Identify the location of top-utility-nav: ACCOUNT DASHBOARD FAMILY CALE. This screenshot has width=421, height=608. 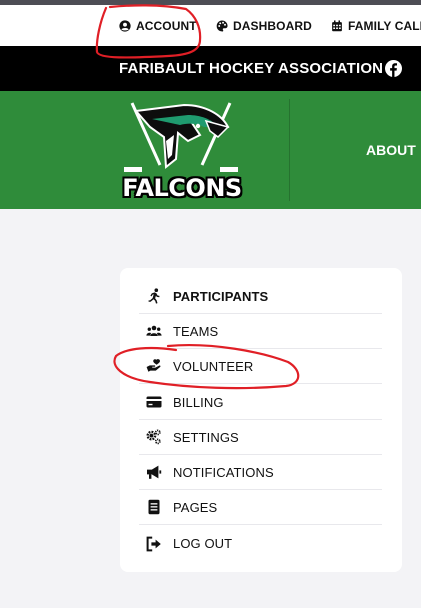
(210, 25).